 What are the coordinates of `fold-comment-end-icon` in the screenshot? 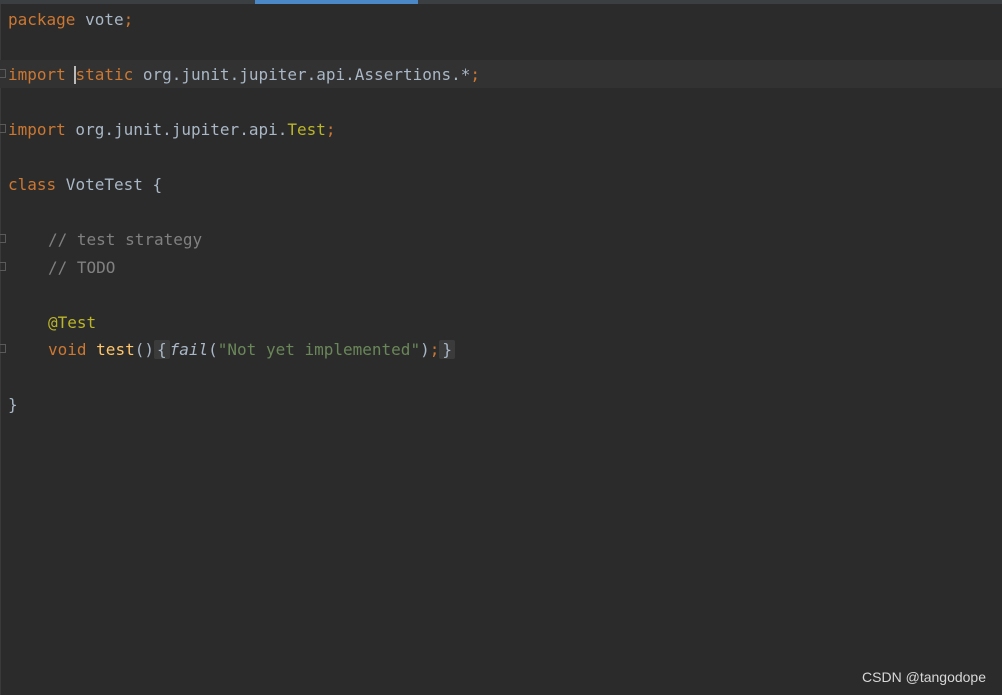 It's located at (3, 266).